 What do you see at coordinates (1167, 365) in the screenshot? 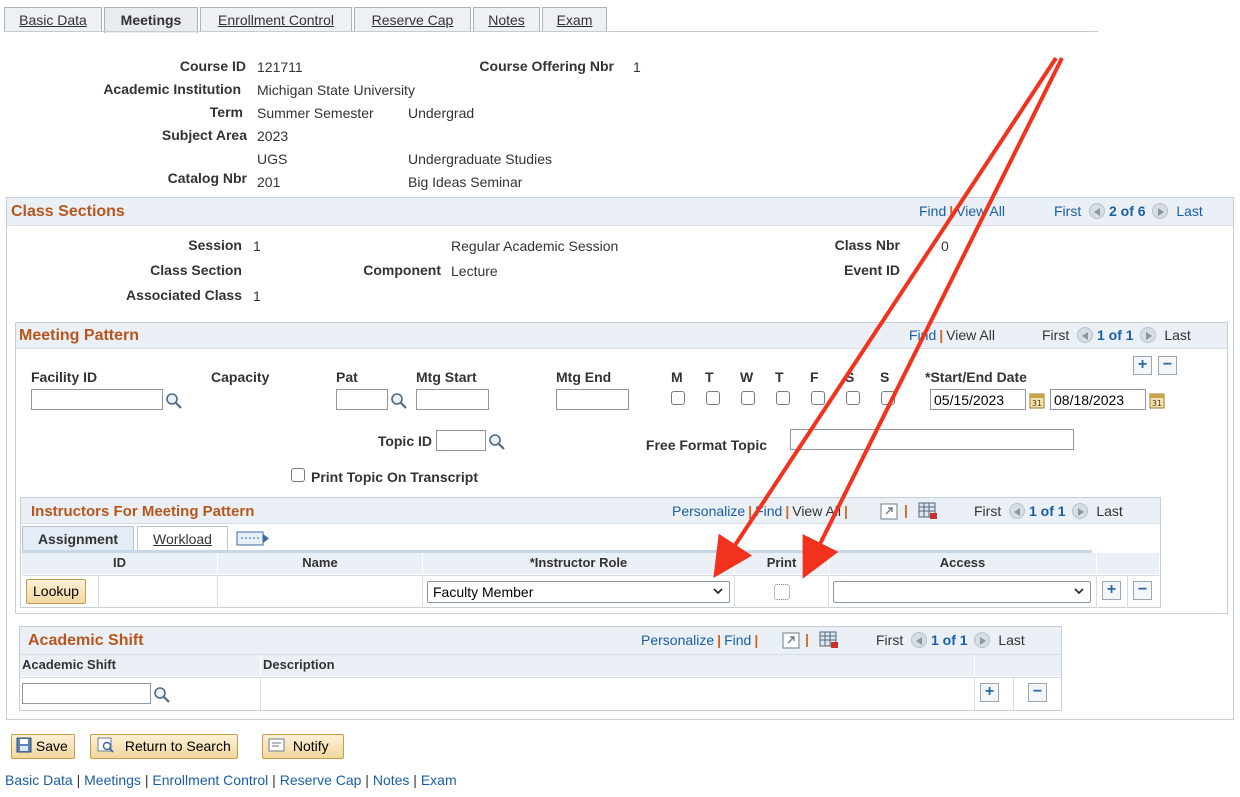
I see `delete-row-icon: −` at bounding box center [1167, 365].